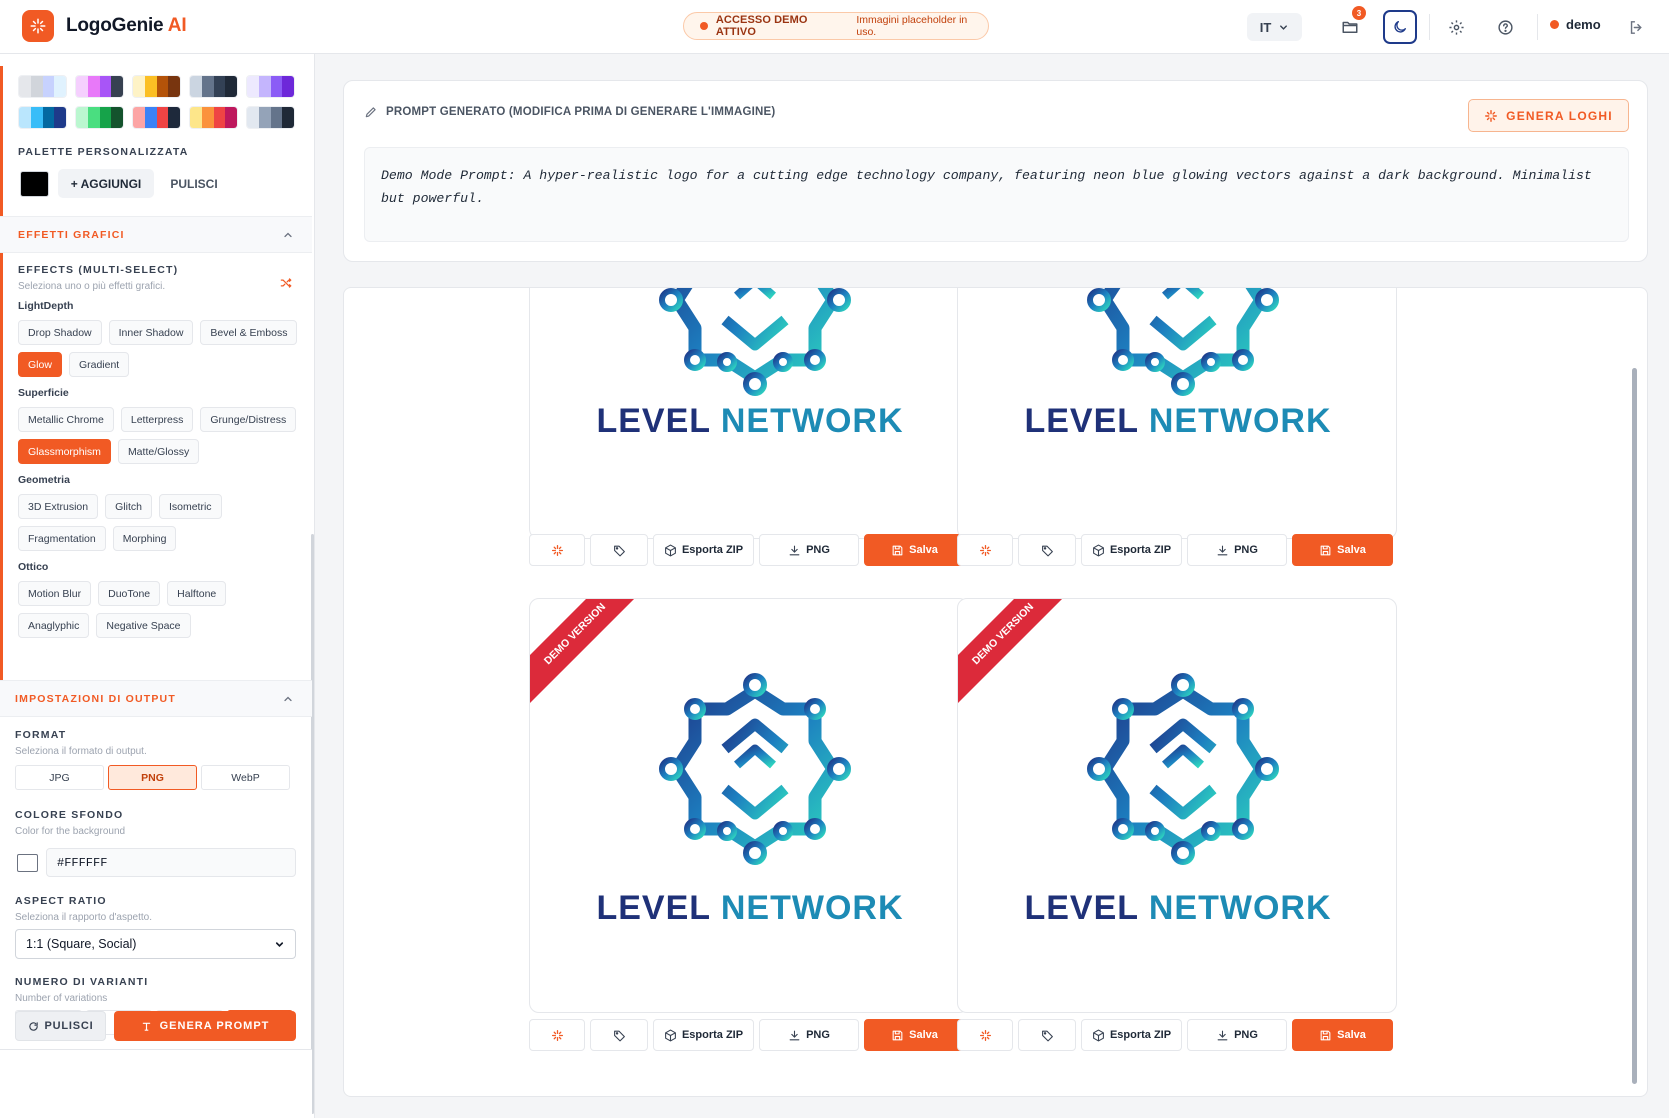  I want to click on effect-chip: Fragmentation, so click(62, 538).